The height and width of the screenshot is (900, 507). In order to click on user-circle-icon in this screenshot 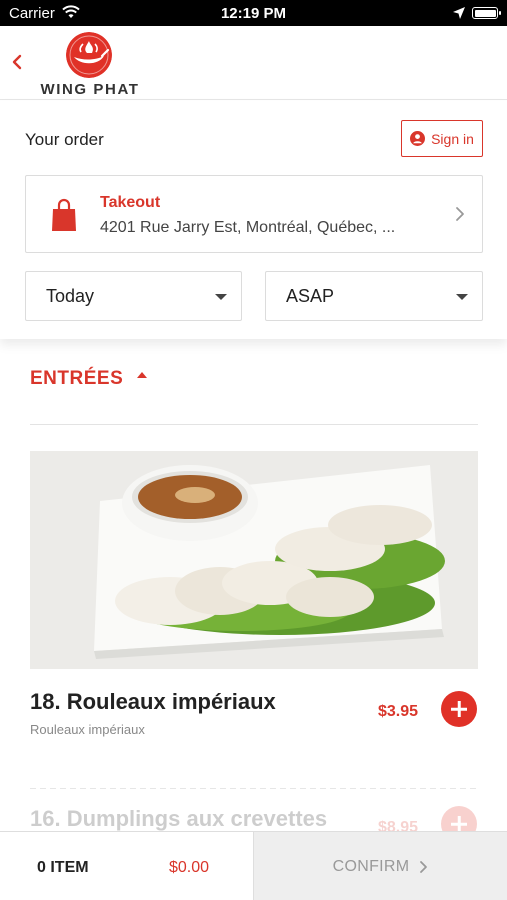, I will do `click(418, 138)`.